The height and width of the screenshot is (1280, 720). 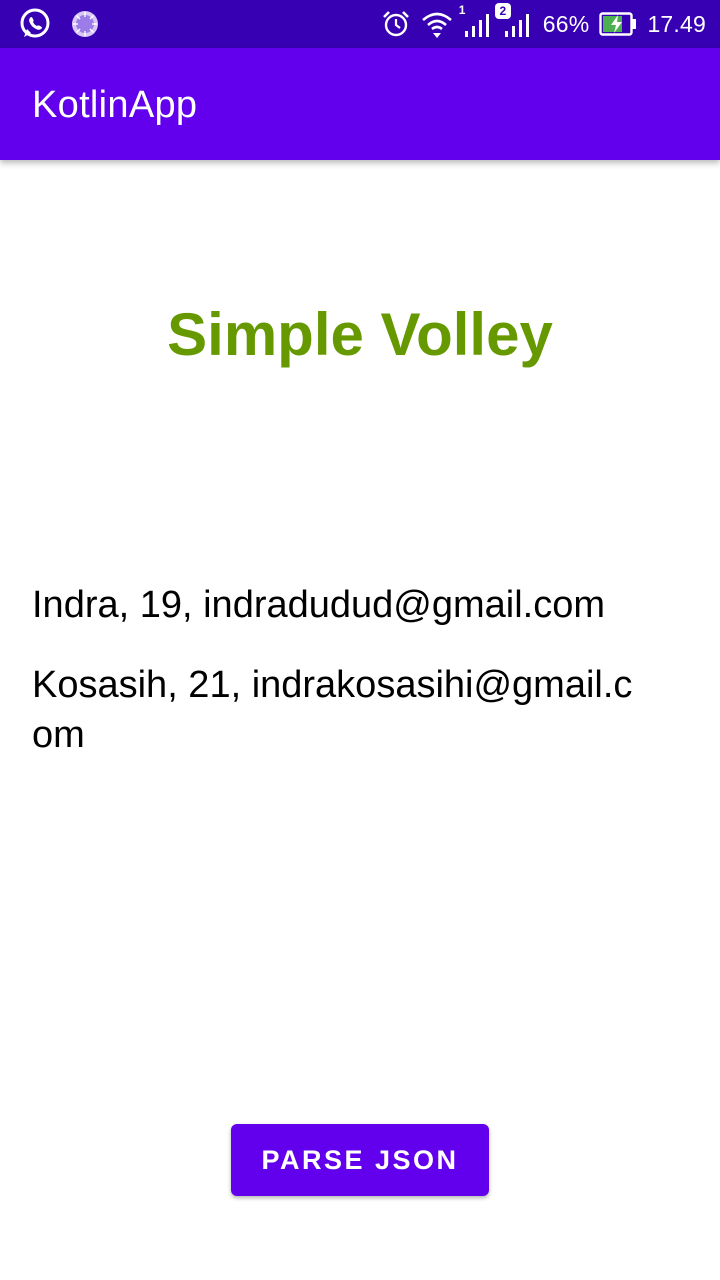 What do you see at coordinates (35, 24) in the screenshot?
I see `whatsapp-icon` at bounding box center [35, 24].